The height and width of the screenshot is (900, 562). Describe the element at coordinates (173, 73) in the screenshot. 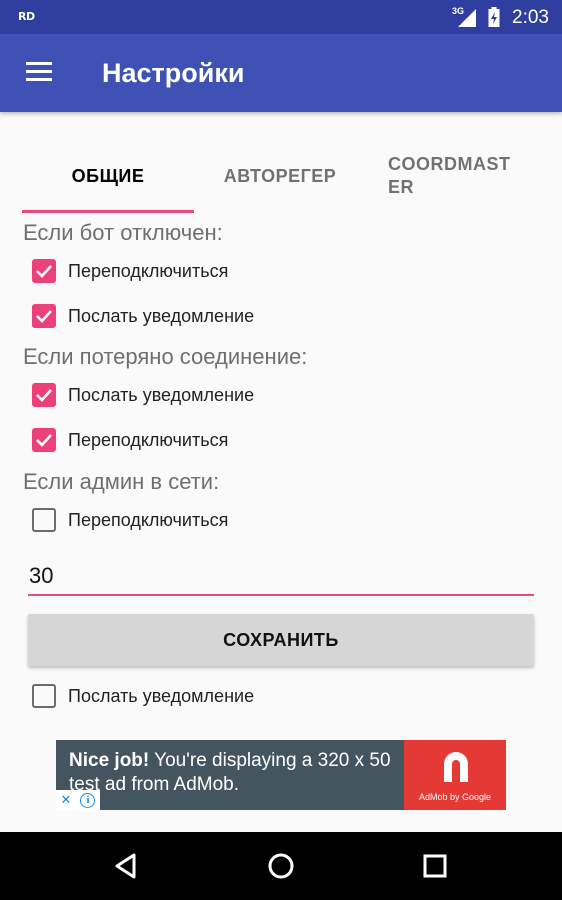

I see `page-title: Настройки` at that location.